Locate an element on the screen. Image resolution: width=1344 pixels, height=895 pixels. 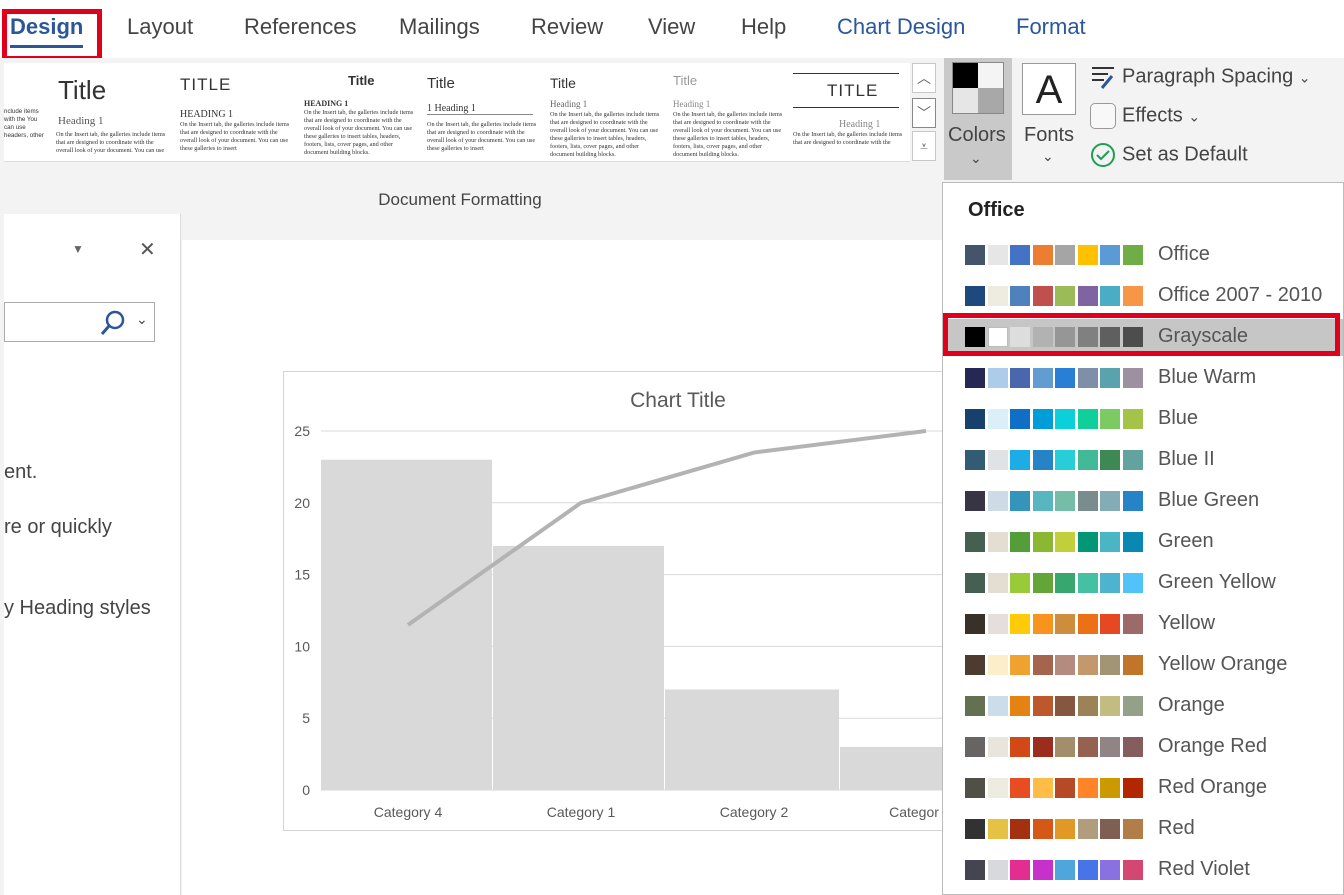
style-thumb-heading: Heading 1 is located at coordinates (860, 124).